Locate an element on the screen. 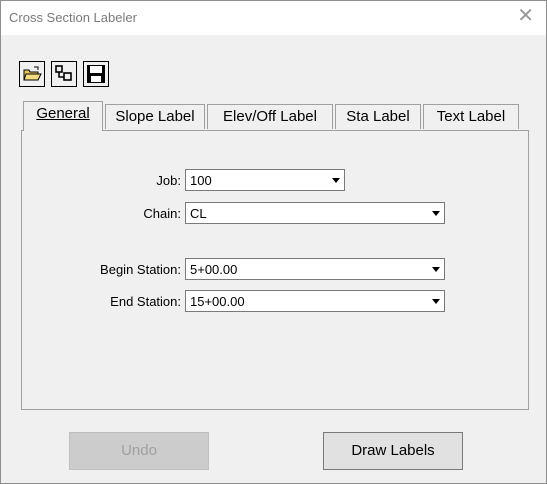 Image resolution: width=547 pixels, height=484 pixels. structure-icon is located at coordinates (63, 73).